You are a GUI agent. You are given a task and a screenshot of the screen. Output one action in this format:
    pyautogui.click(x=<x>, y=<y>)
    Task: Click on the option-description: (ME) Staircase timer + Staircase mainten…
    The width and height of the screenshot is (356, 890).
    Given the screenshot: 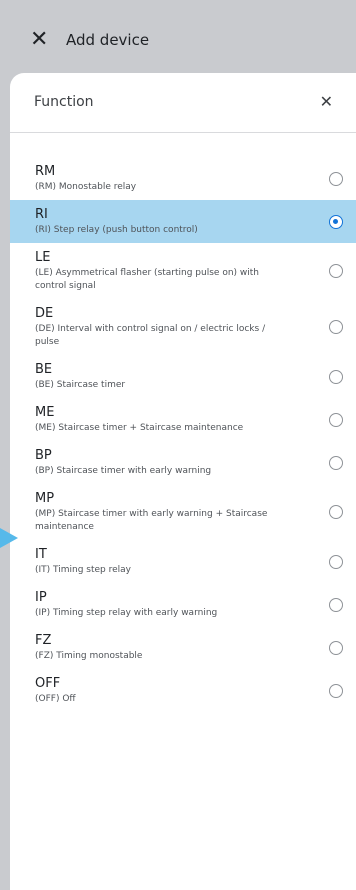 What is the action you would take?
    pyautogui.click(x=139, y=428)
    